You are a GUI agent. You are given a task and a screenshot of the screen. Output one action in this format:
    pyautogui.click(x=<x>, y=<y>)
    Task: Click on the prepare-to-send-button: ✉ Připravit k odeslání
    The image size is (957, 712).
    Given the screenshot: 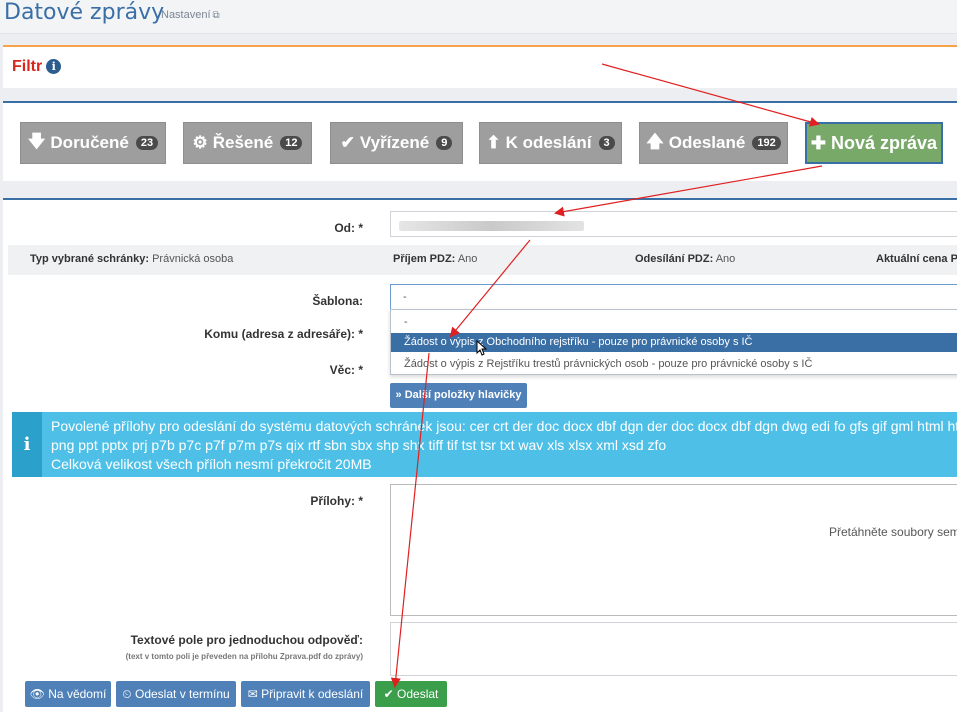 What is the action you would take?
    pyautogui.click(x=305, y=694)
    